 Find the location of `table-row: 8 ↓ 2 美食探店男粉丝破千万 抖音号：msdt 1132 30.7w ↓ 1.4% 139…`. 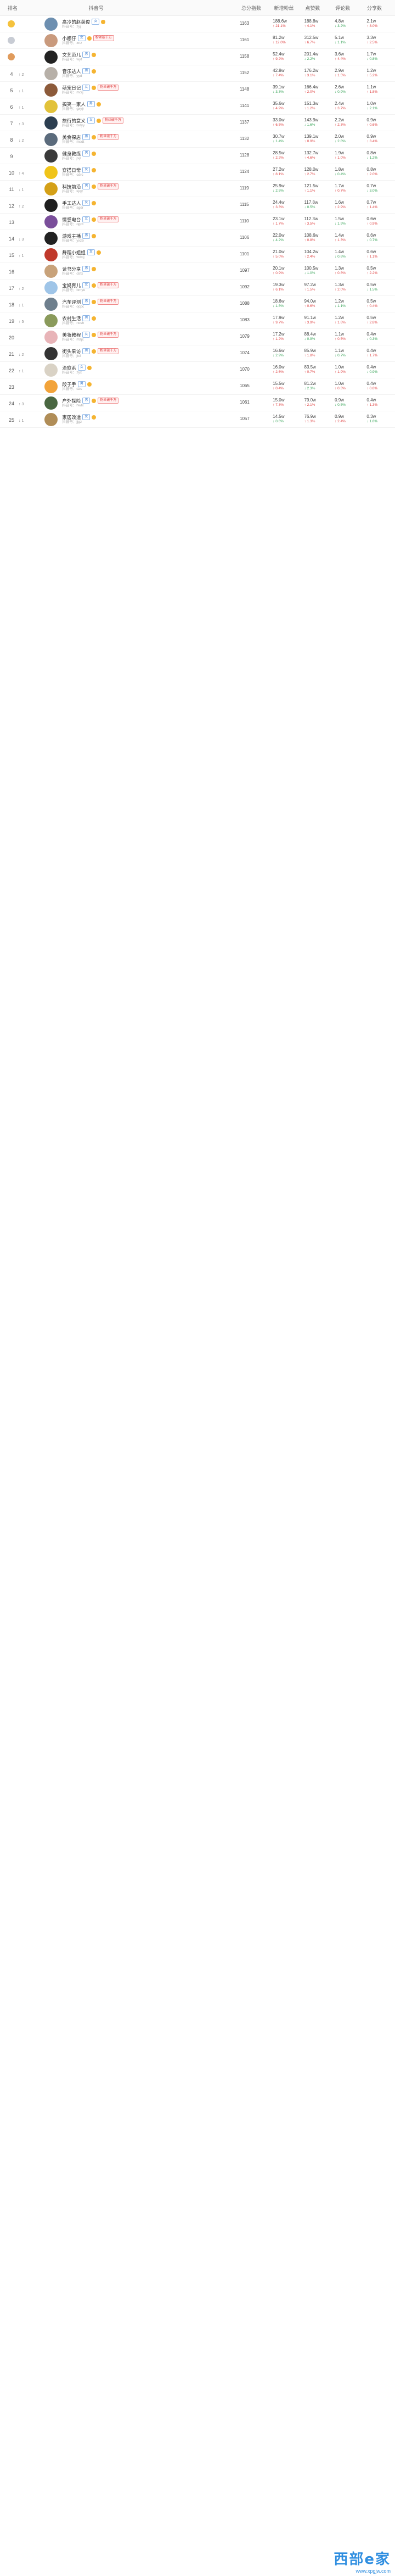

table-row: 8 ↓ 2 美食探店男粉丝破千万 抖音号：msdt 1132 30.7w ↓ 1.4% 139… is located at coordinates (198, 140).